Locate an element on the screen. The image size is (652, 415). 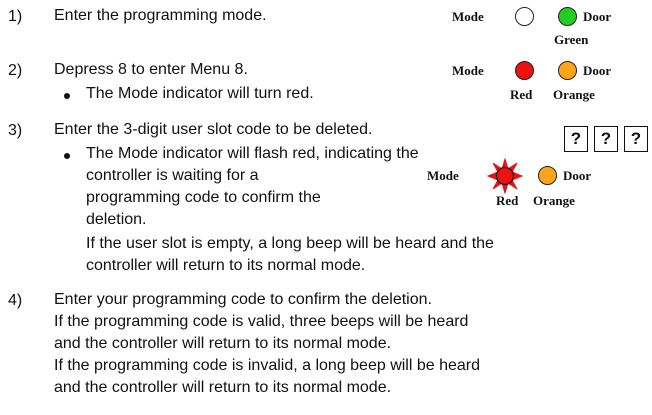
step-4-number: 4) is located at coordinates (15, 300).